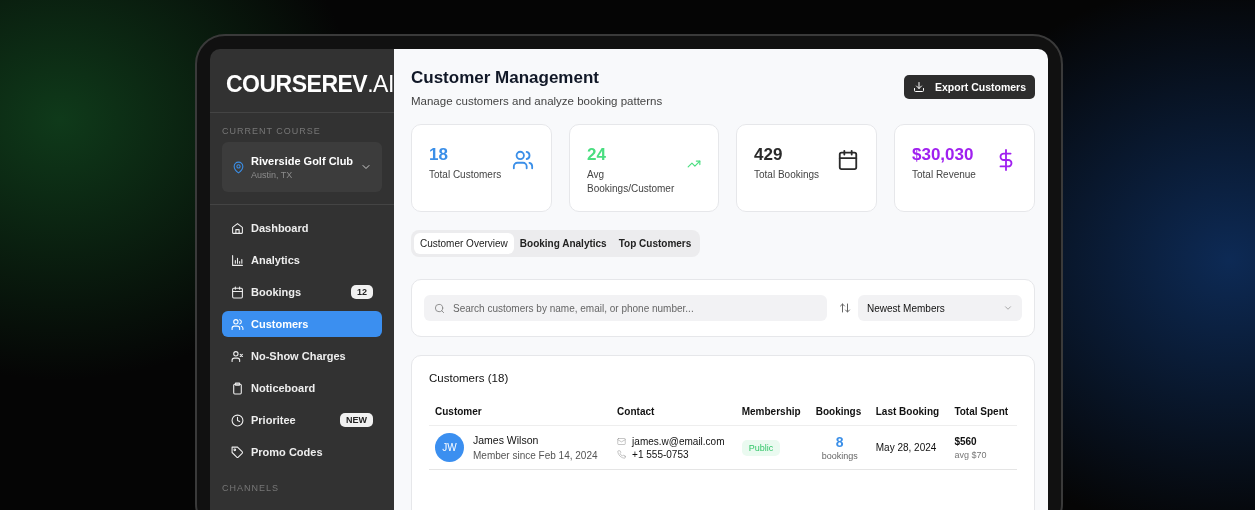 The image size is (1255, 510). What do you see at coordinates (505, 78) in the screenshot?
I see `page-title: Customer Management` at bounding box center [505, 78].